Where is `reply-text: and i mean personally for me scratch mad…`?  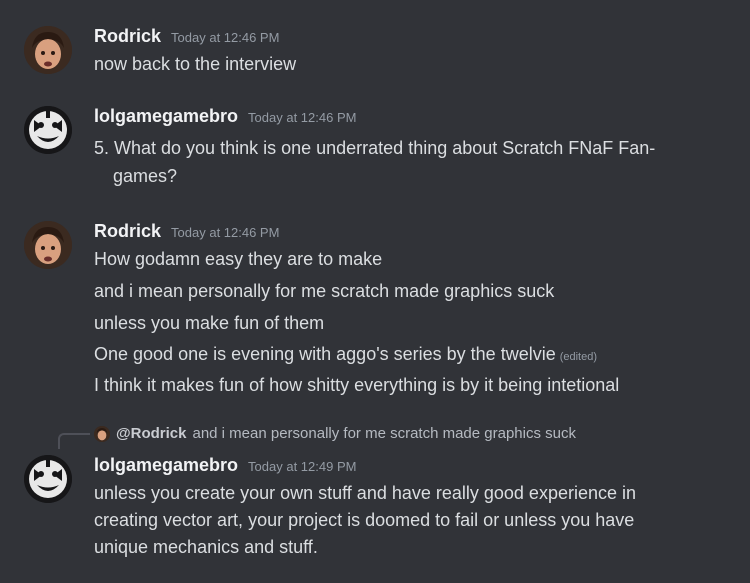 reply-text: and i mean personally for me scratch mad… is located at coordinates (384, 433).